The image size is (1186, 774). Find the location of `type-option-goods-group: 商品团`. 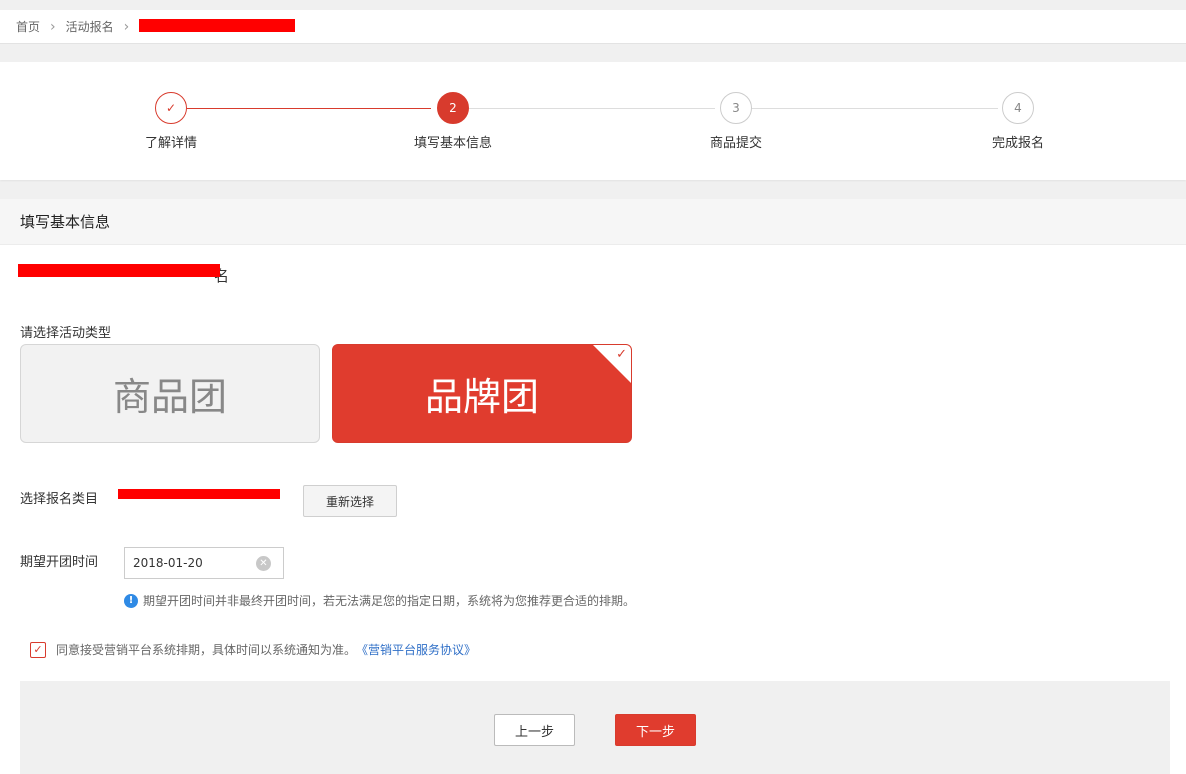

type-option-goods-group: 商品团 is located at coordinates (170, 393).